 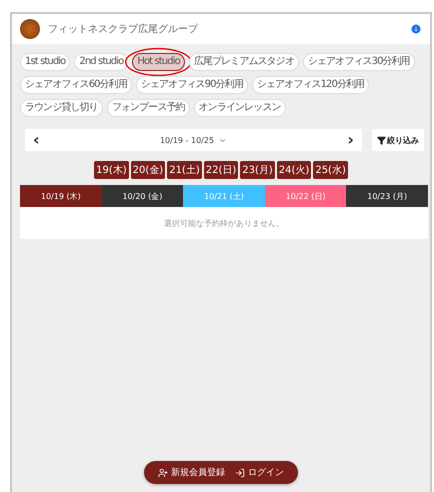 I want to click on studio-chip: オンラインレッスン, so click(x=240, y=108).